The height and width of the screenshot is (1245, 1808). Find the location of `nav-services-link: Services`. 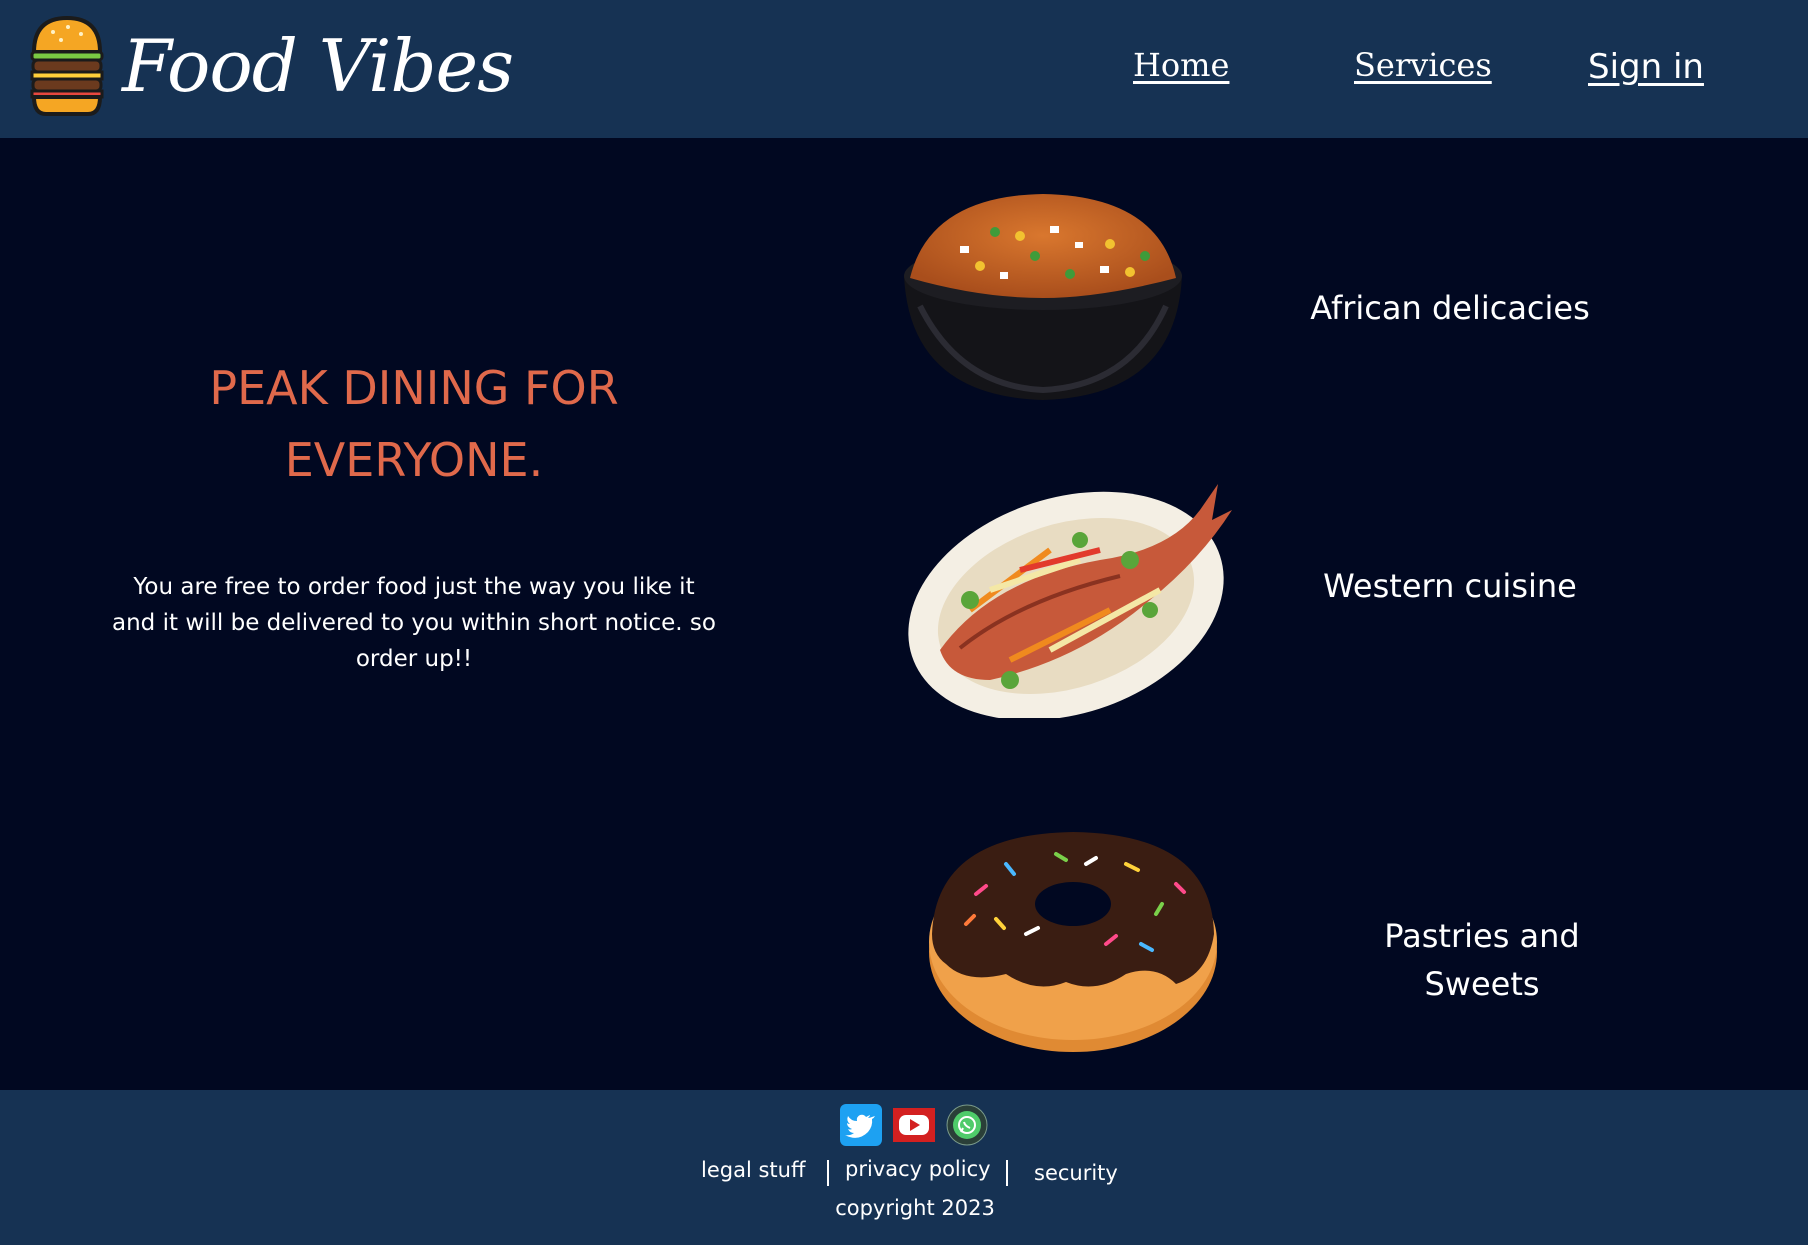

nav-services-link: Services is located at coordinates (1423, 65).